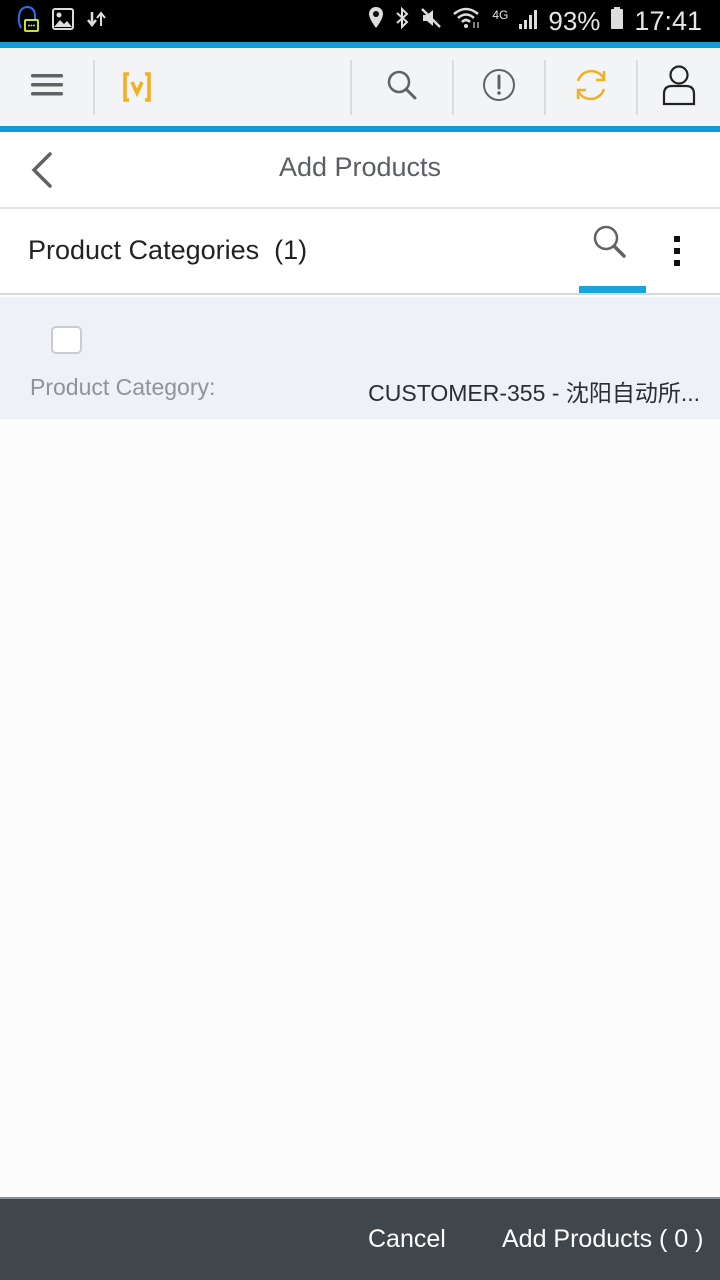  I want to click on sync-icon, so click(591, 87).